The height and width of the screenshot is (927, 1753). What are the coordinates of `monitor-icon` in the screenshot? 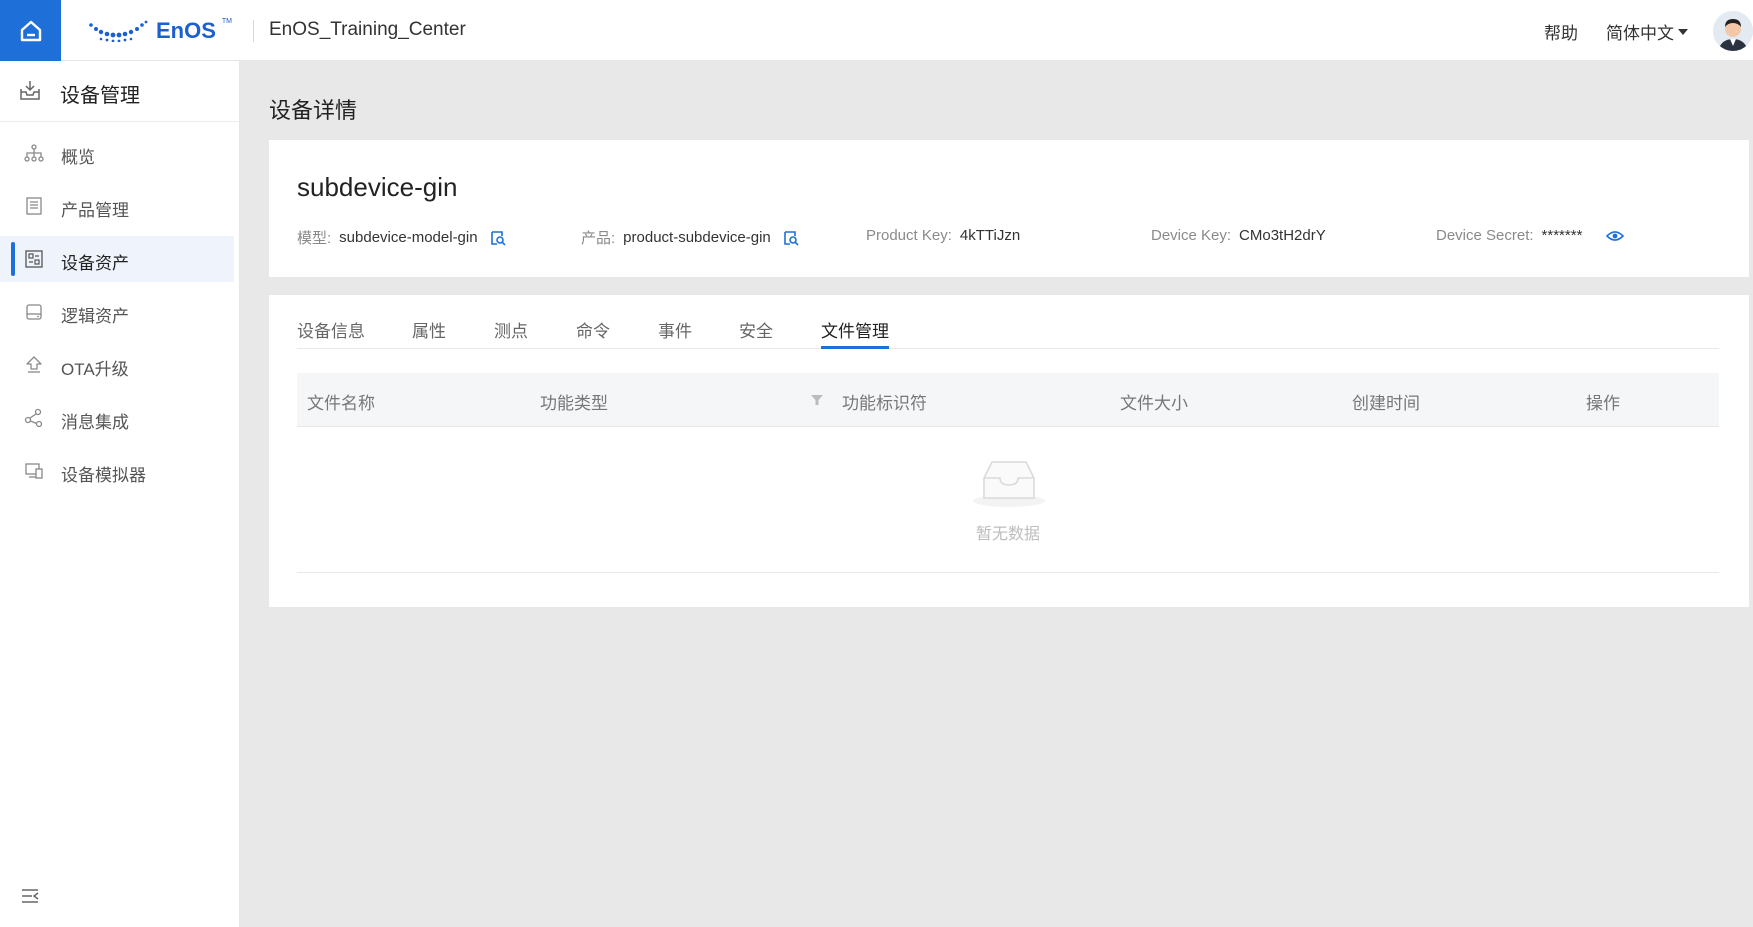 It's located at (34, 471).